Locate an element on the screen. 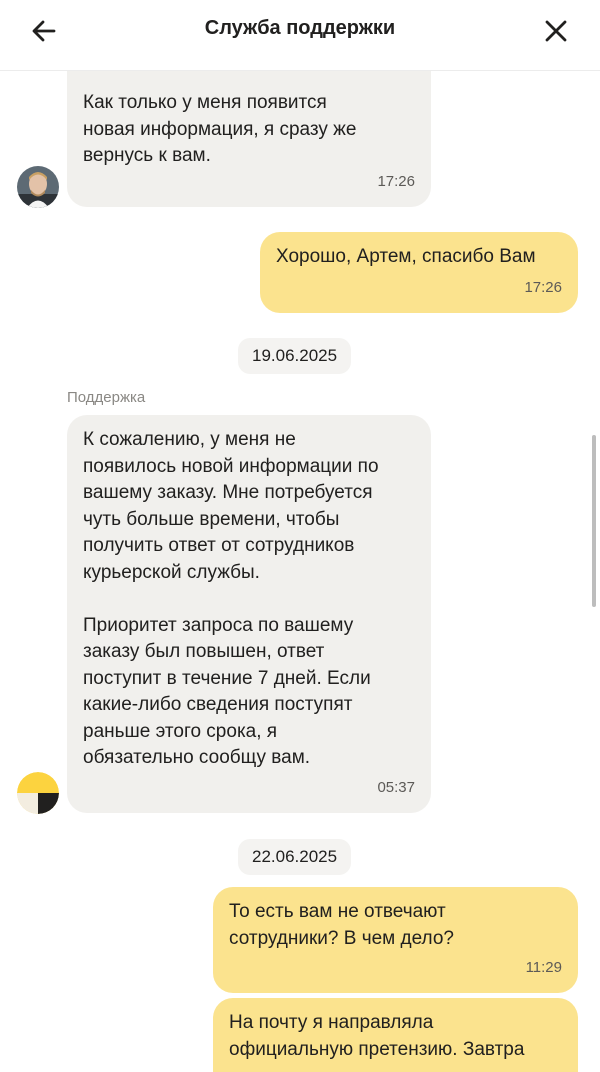 This screenshot has height=1072, width=600. message-time: 11:29 is located at coordinates (543, 967).